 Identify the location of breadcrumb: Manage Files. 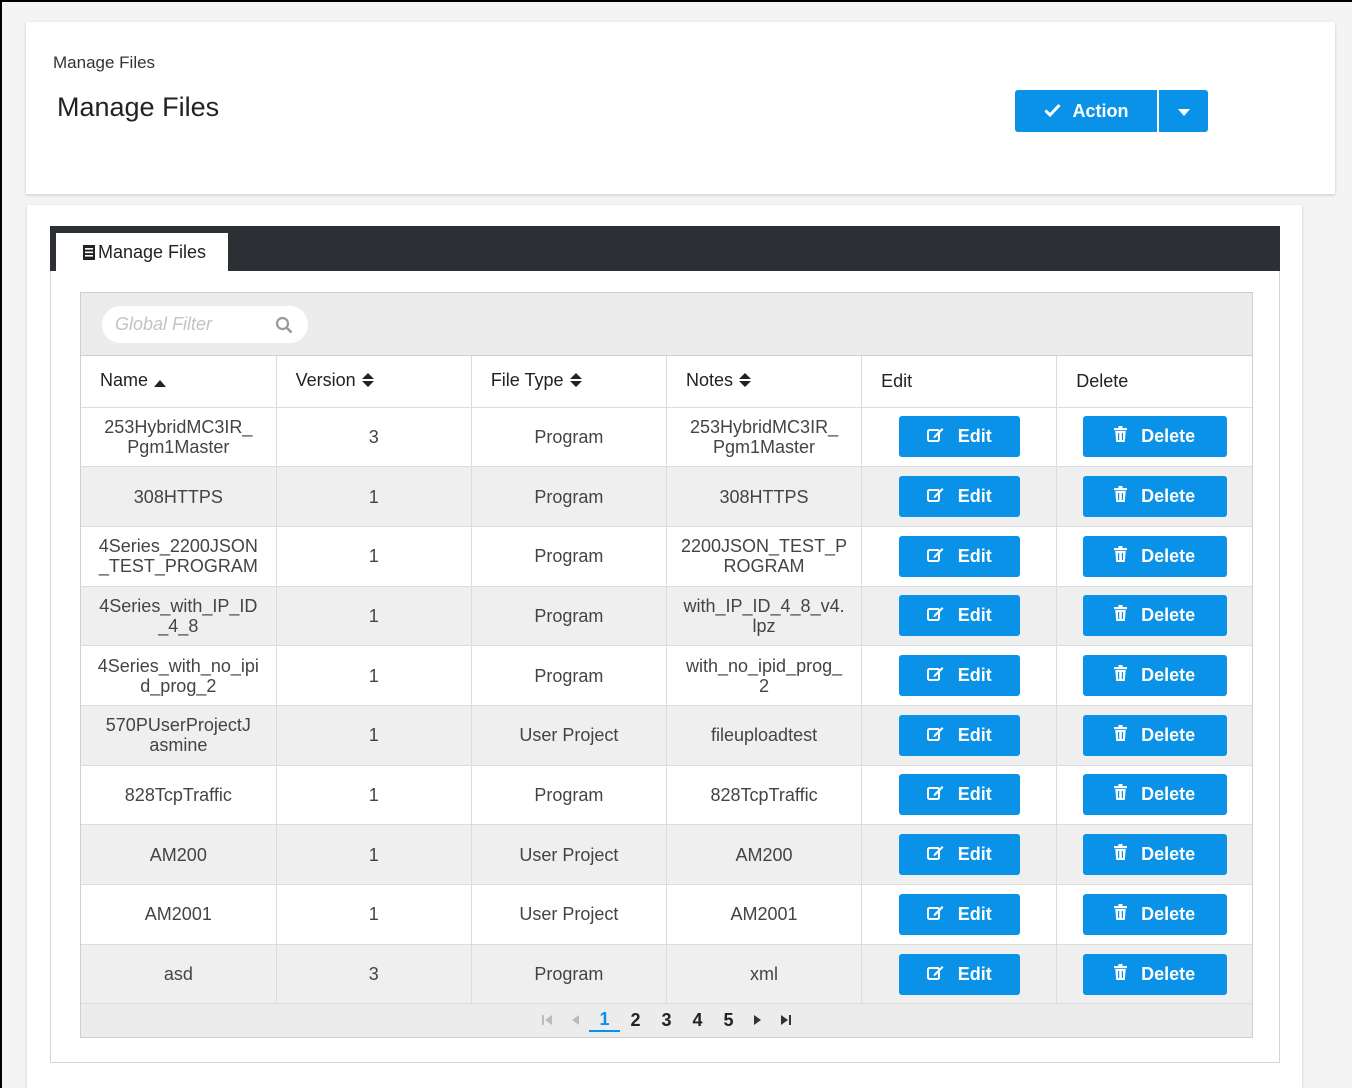
(104, 62).